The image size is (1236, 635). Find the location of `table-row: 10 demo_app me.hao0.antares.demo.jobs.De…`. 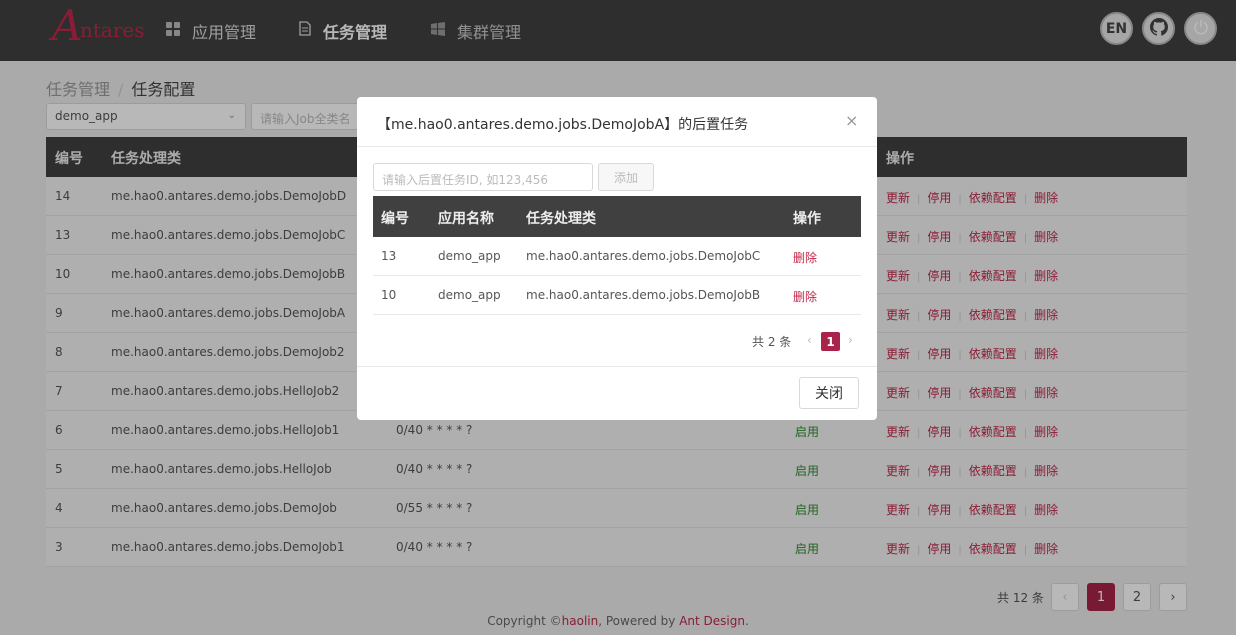

table-row: 10 demo_app me.hao0.antares.demo.jobs.De… is located at coordinates (617, 295).